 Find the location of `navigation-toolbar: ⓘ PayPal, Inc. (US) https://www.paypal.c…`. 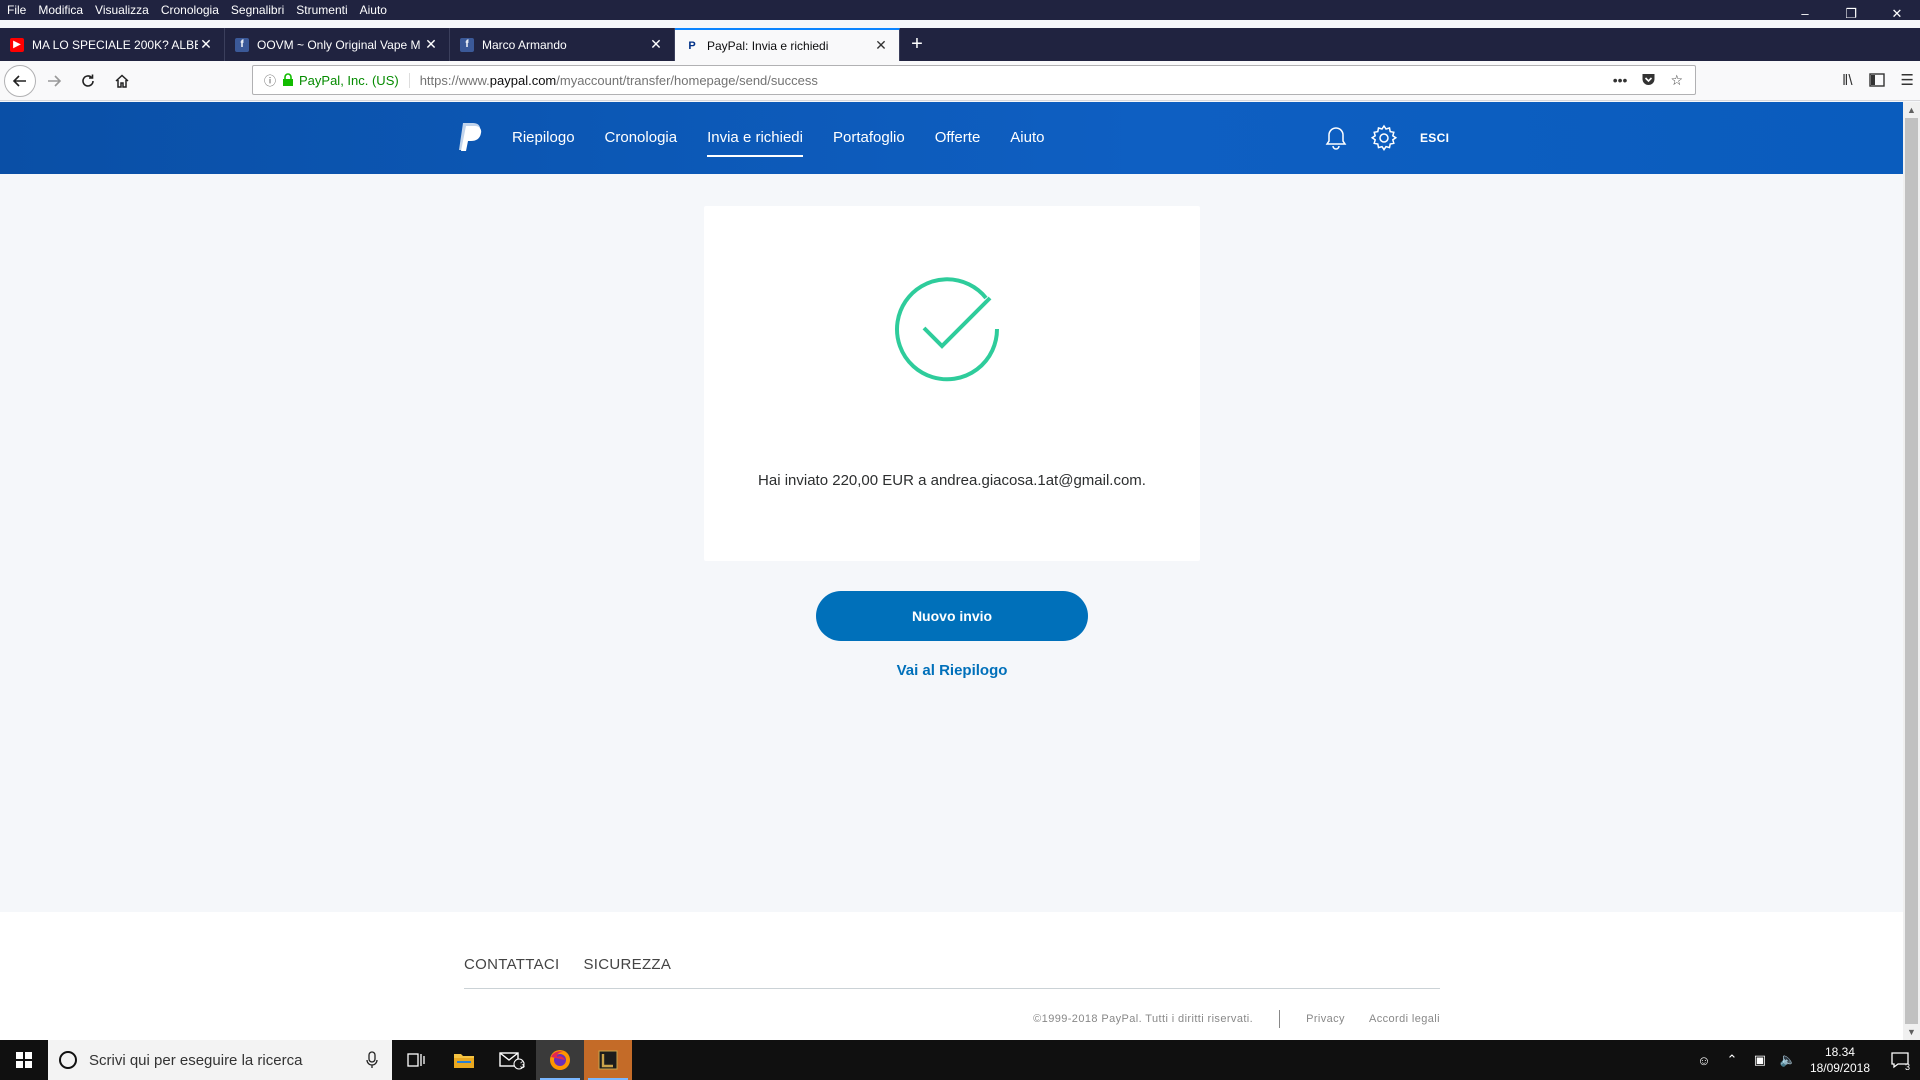

navigation-toolbar: ⓘ PayPal, Inc. (US) https://www.paypal.c… is located at coordinates (960, 81).